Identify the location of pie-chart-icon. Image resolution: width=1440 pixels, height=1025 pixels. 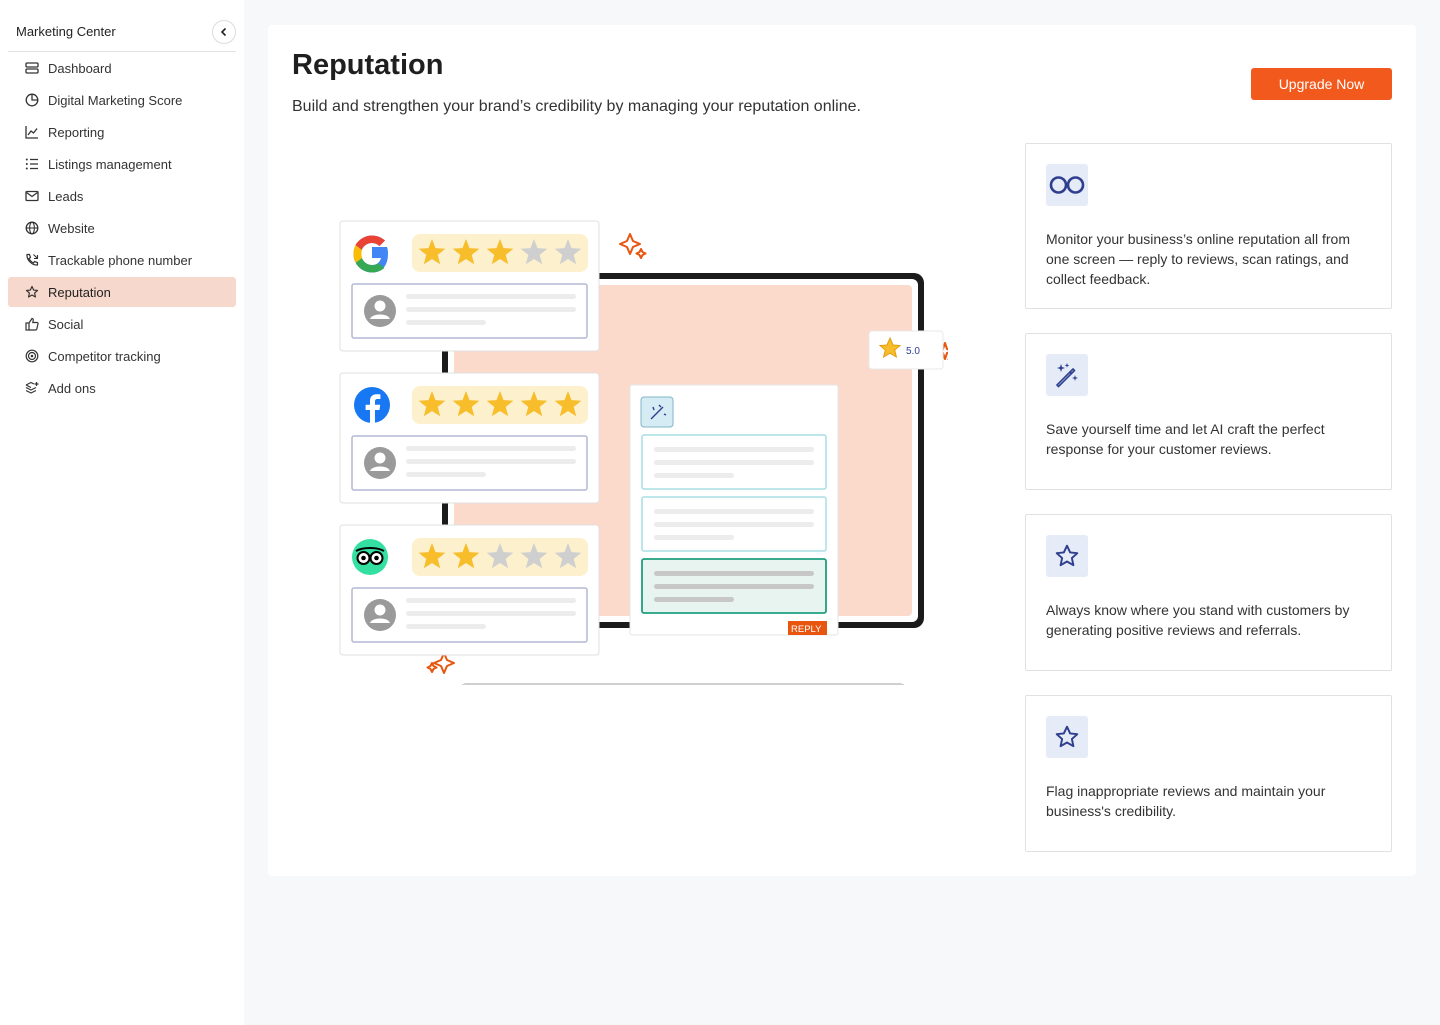
(32, 100).